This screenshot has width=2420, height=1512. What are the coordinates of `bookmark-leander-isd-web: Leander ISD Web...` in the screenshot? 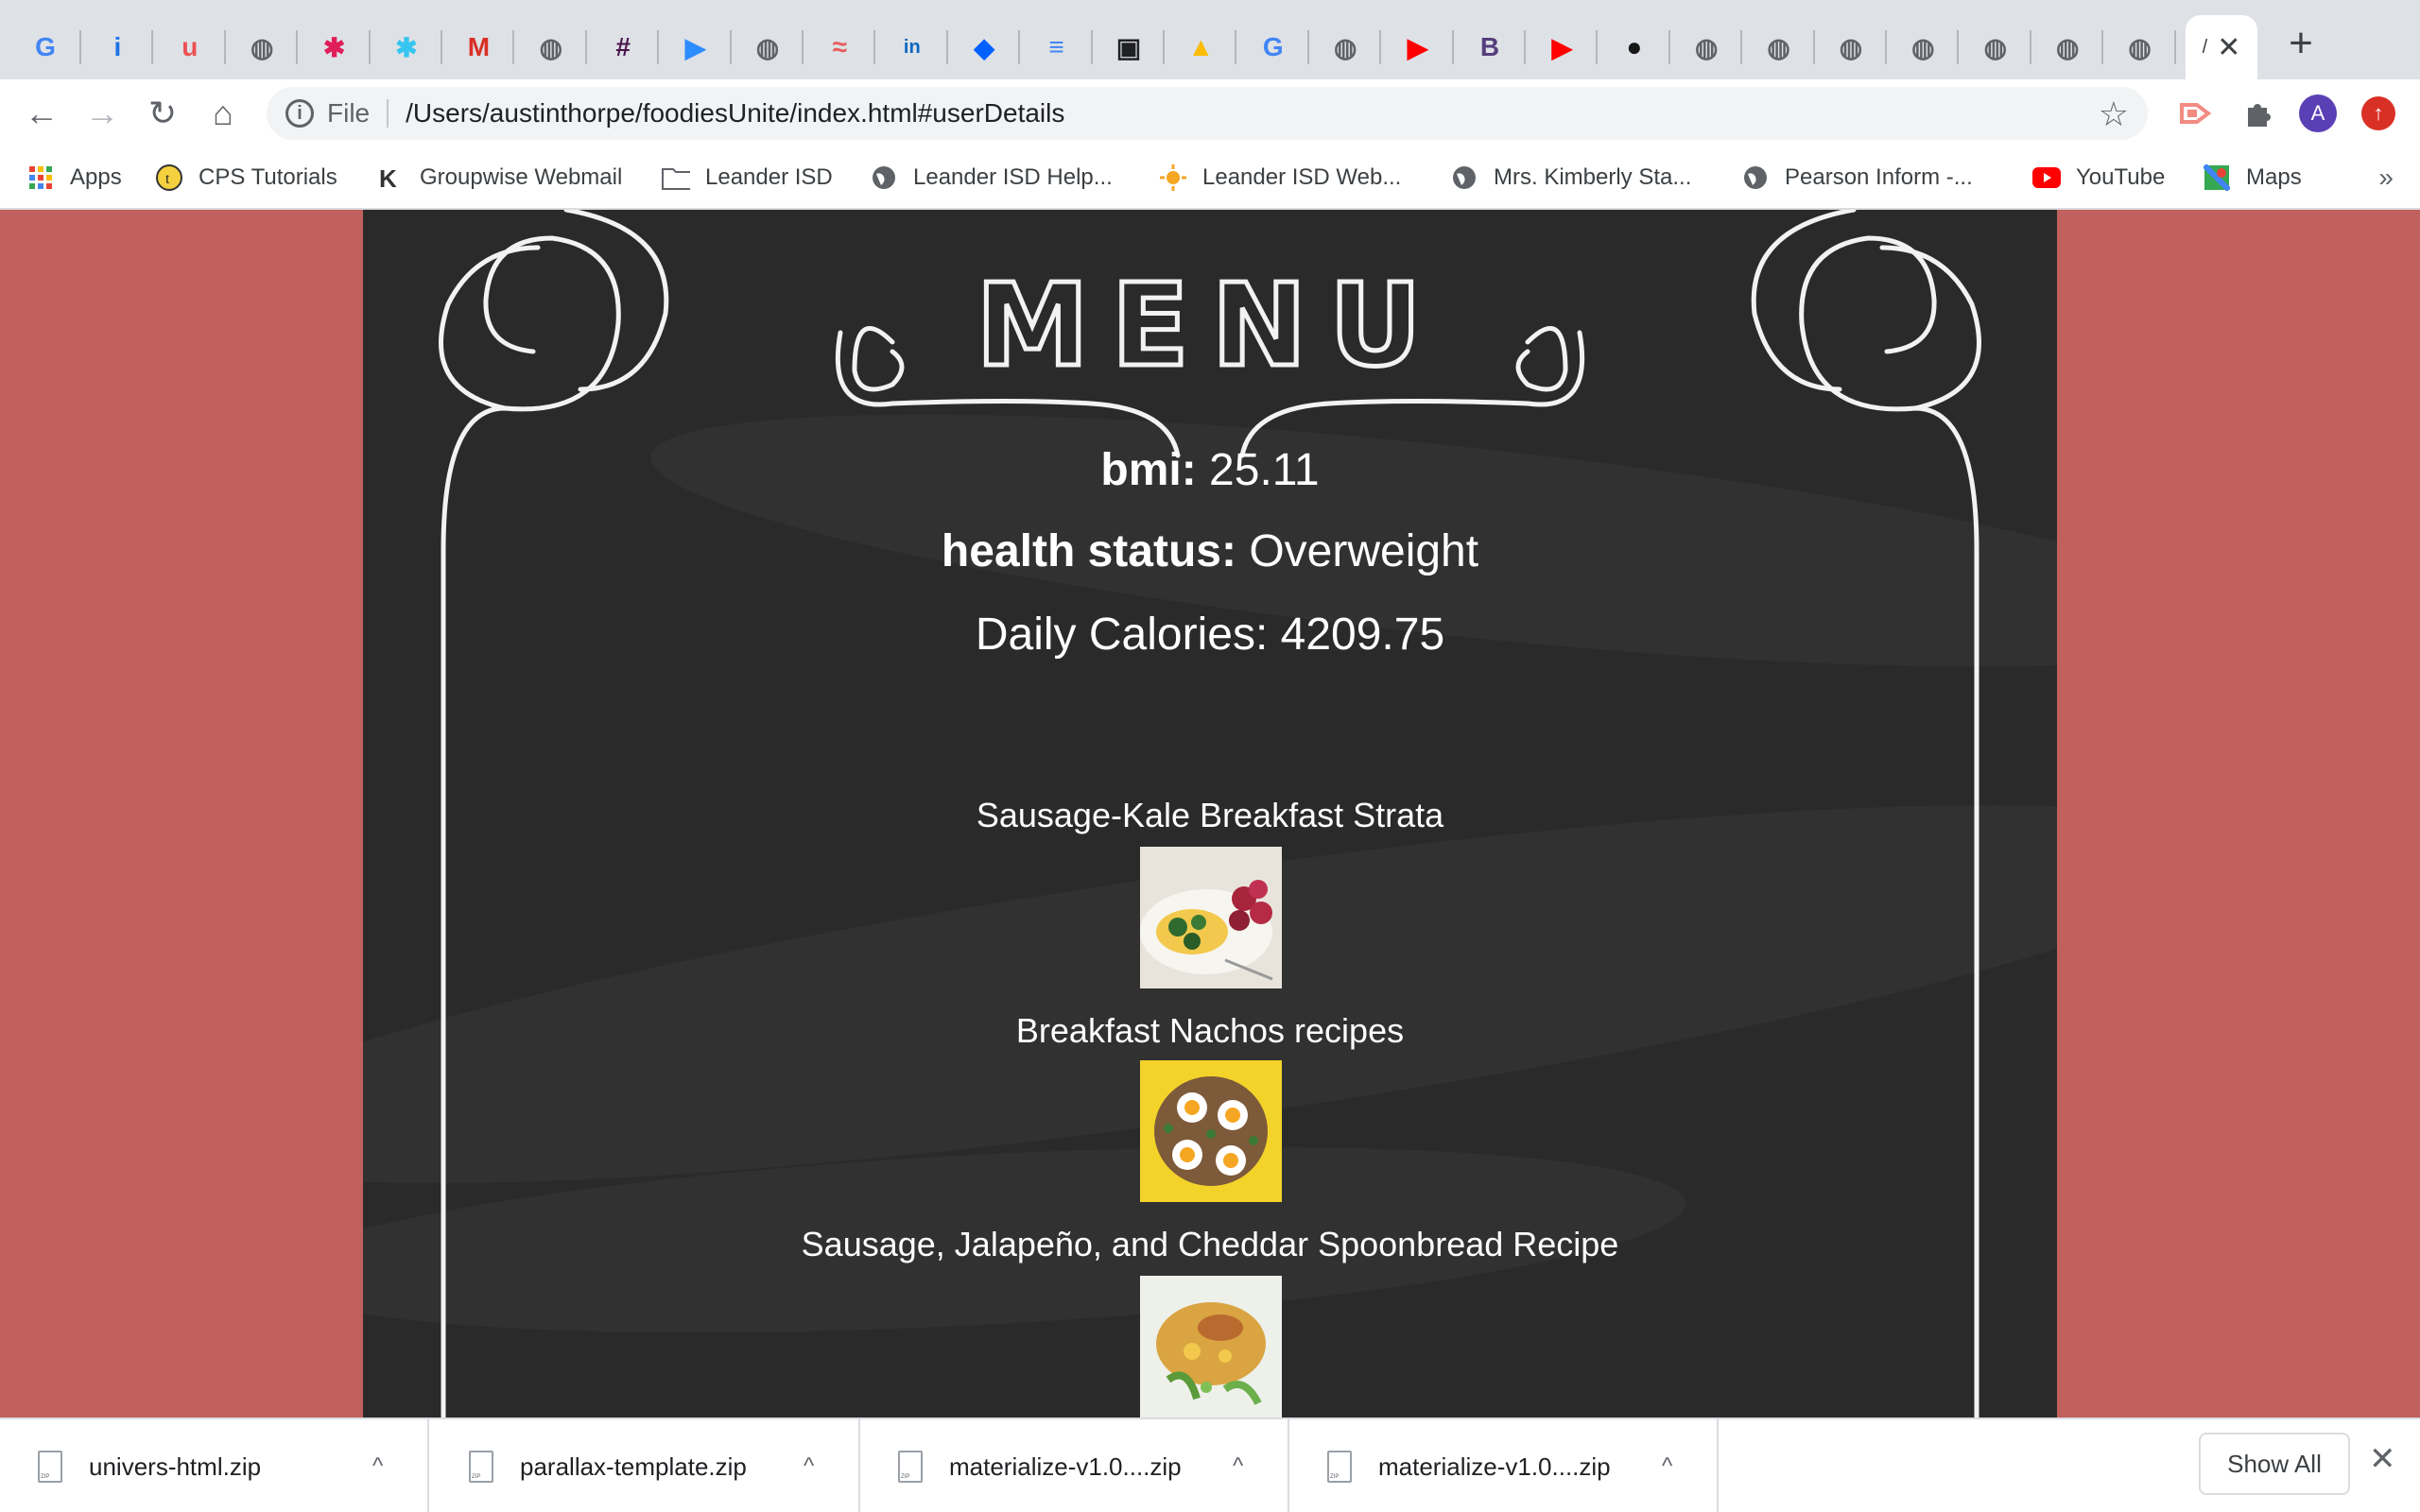 It's located at (1280, 178).